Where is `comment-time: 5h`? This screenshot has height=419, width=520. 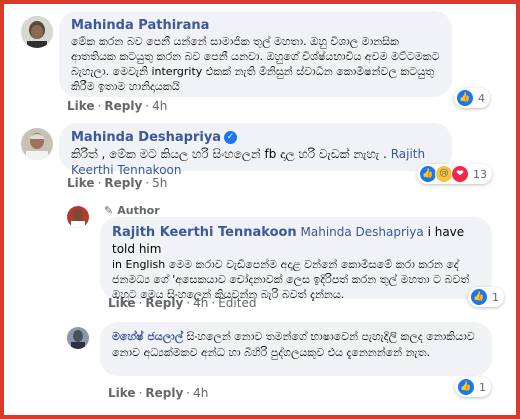 comment-time: 5h is located at coordinates (159, 183).